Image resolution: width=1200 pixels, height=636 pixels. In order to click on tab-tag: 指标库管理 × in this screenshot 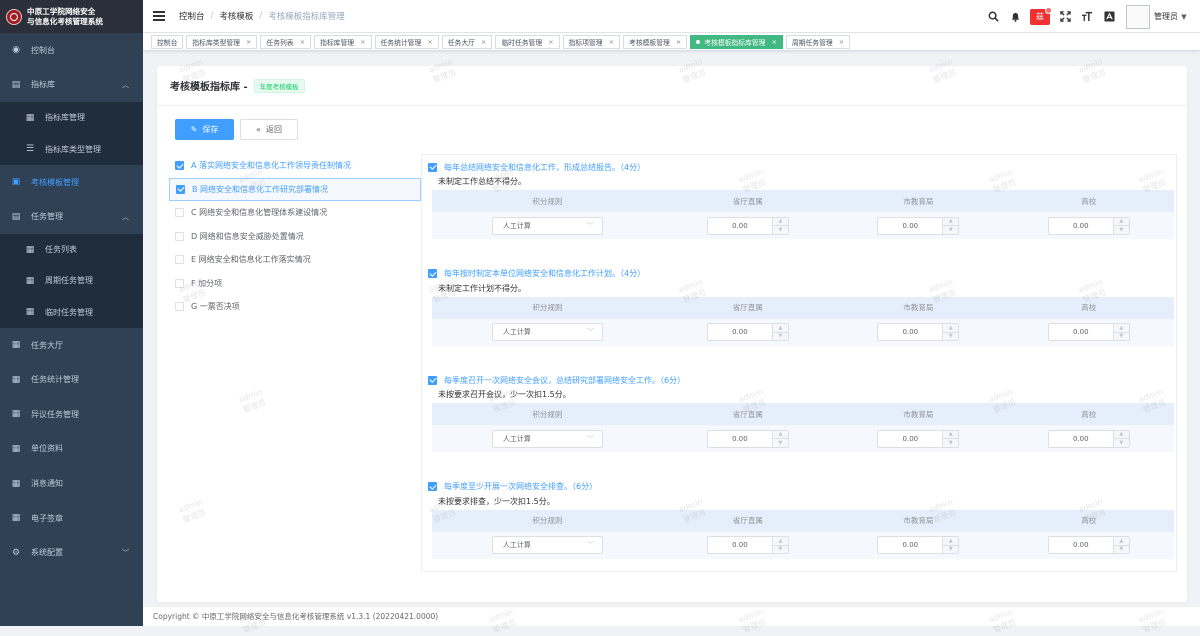, I will do `click(343, 41)`.